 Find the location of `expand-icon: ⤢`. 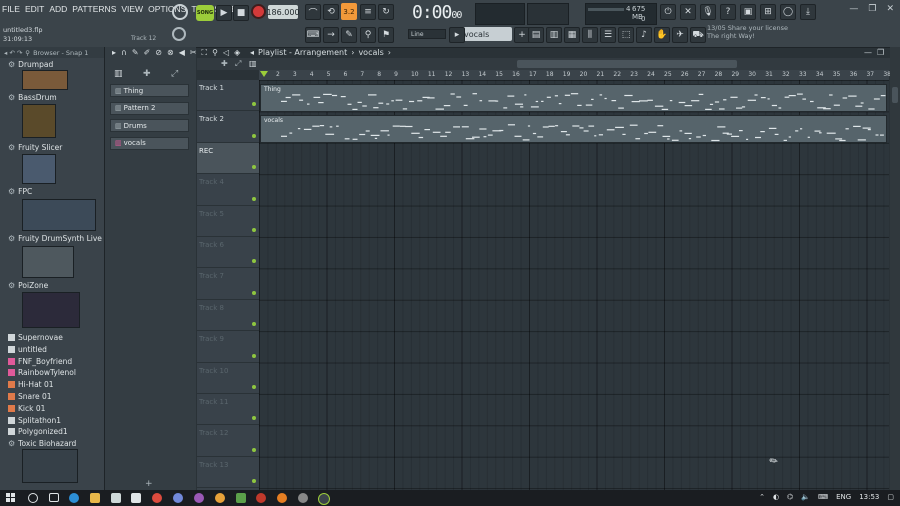

expand-icon: ⤢ is located at coordinates (174, 74).